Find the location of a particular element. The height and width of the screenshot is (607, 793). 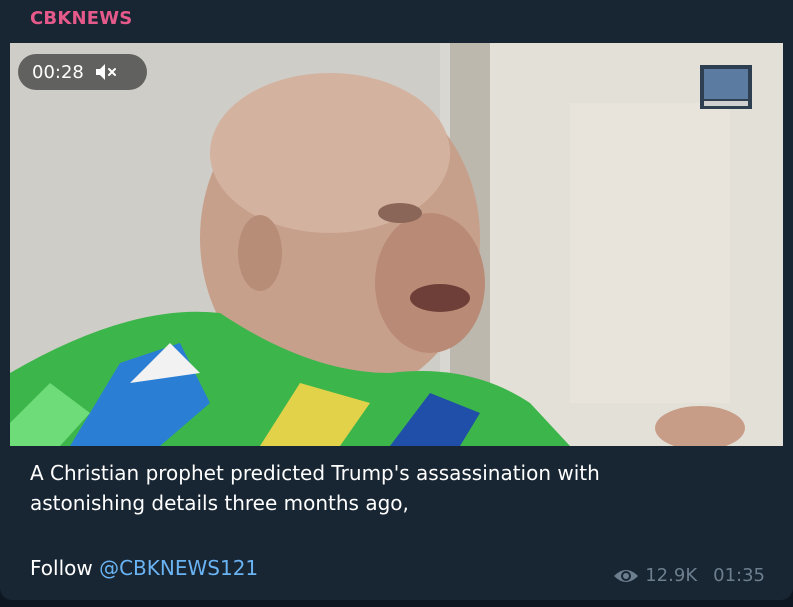

follow-line: Follow @CBKNEWS121 is located at coordinates (144, 568).